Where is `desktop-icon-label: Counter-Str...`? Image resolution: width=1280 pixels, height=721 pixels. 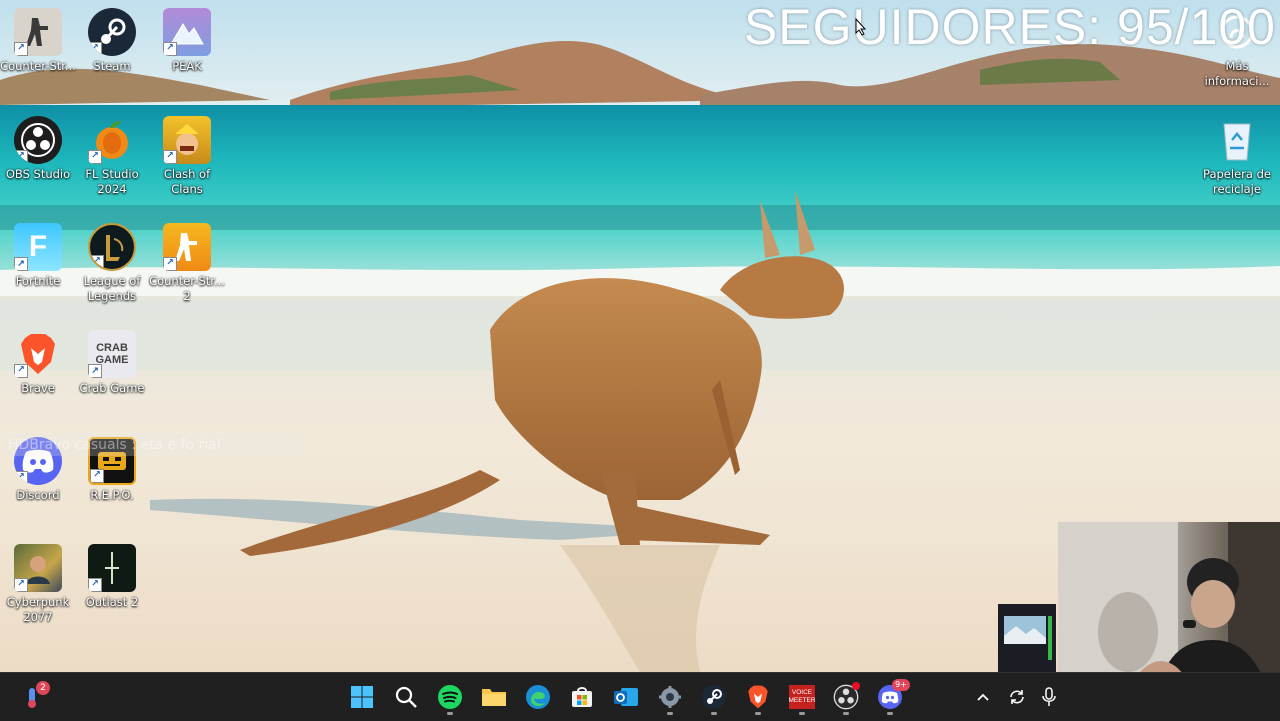 desktop-icon-label: Counter-Str... is located at coordinates (38, 66).